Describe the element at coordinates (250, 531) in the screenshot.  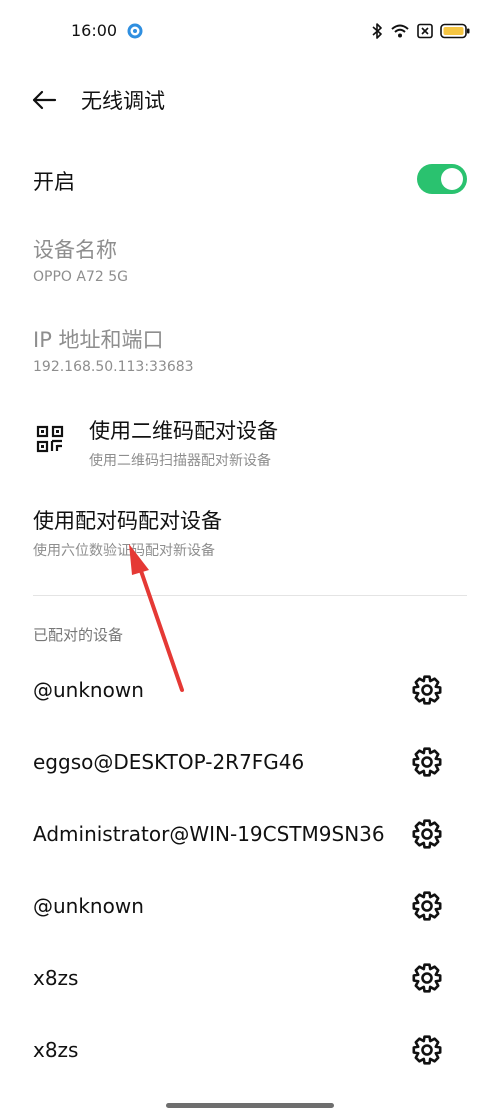
I see `code-pair-row: 使用配对码配对设备 使用六位数验证码配对新设备` at that location.